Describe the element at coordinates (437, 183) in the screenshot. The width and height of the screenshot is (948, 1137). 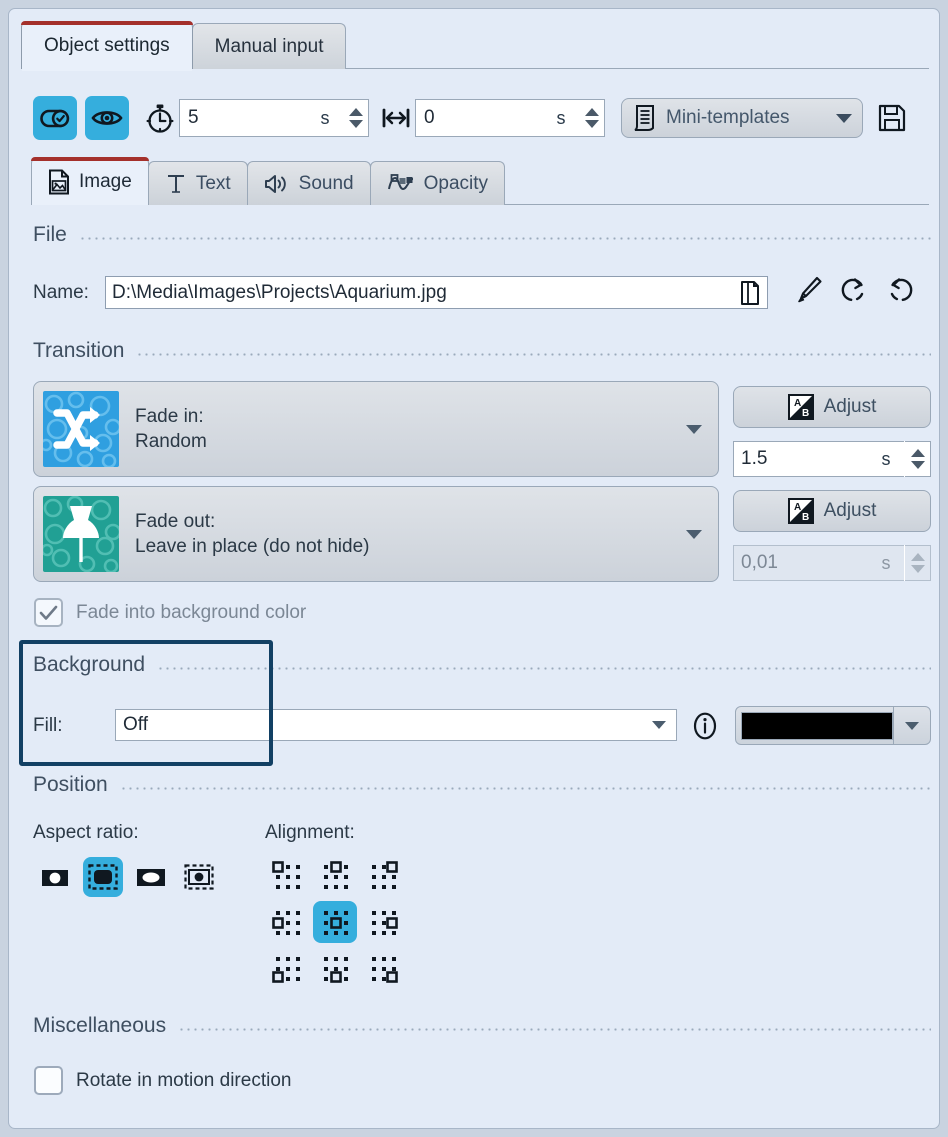
I see `tab-opacity: Opacity` at that location.